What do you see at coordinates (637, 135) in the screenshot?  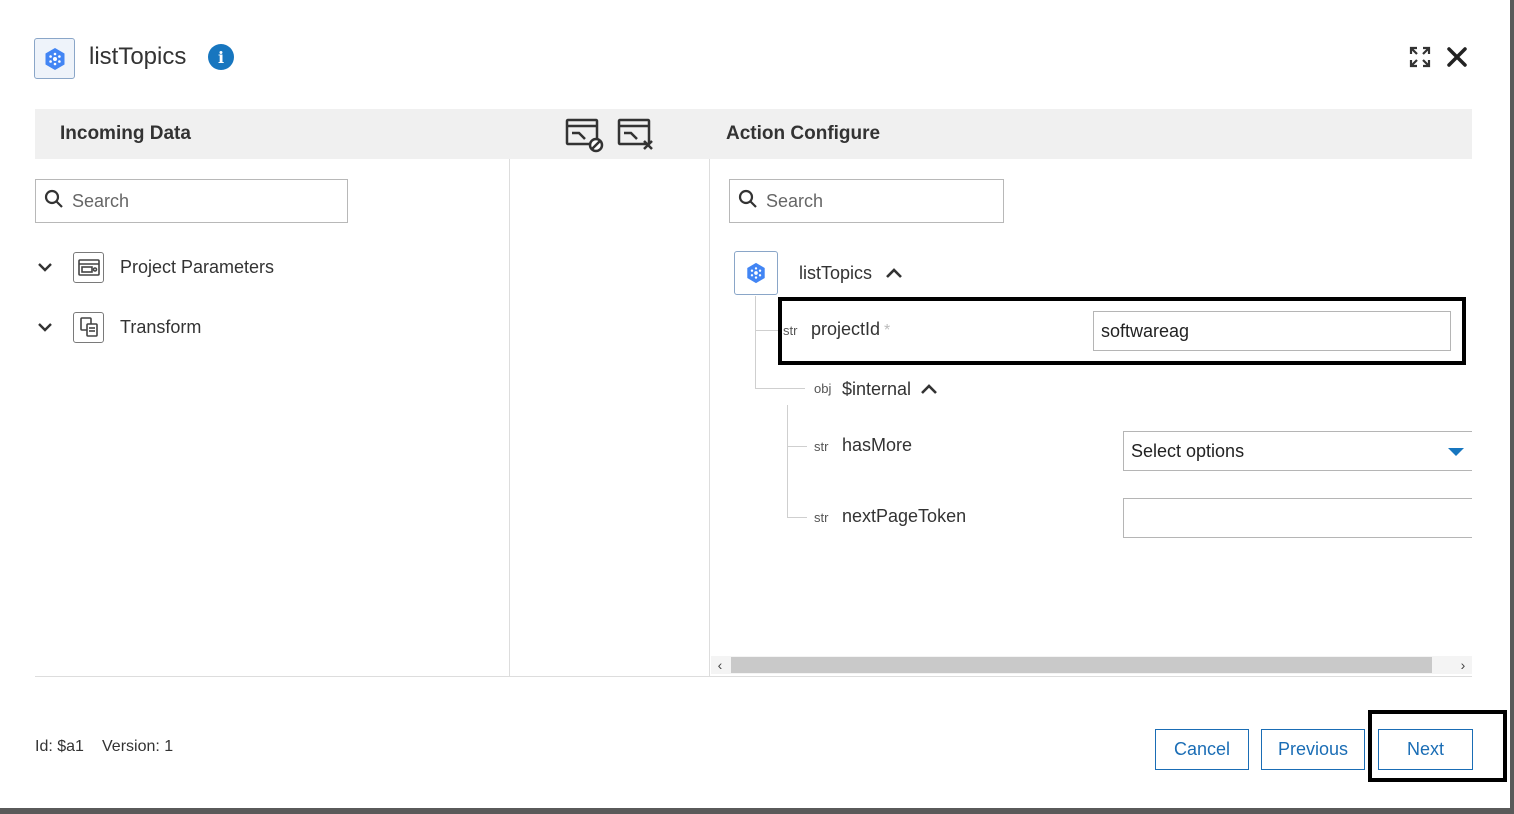 I see `clear-mapping-icon` at bounding box center [637, 135].